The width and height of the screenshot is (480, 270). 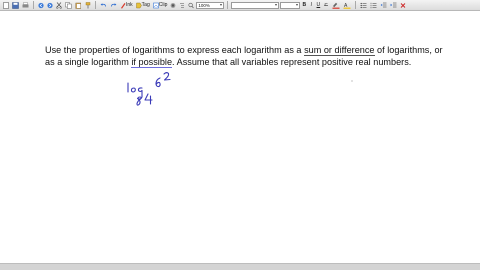 What do you see at coordinates (129, 4) in the screenshot?
I see `ink-label: Ink` at bounding box center [129, 4].